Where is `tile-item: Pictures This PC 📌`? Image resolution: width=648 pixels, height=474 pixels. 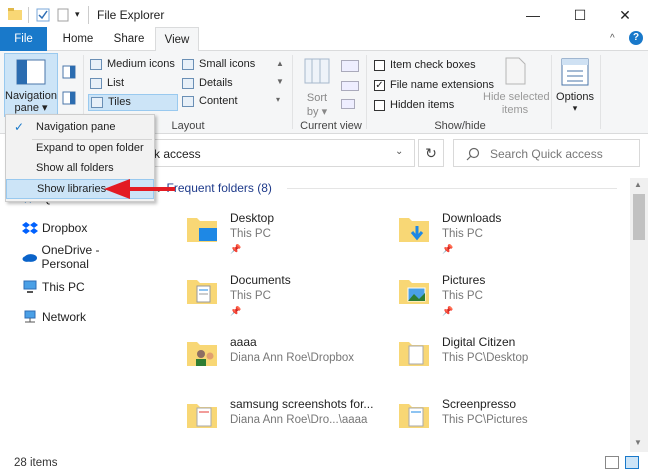 tile-item: Pictures This PC 📌 is located at coordinates (487, 295).